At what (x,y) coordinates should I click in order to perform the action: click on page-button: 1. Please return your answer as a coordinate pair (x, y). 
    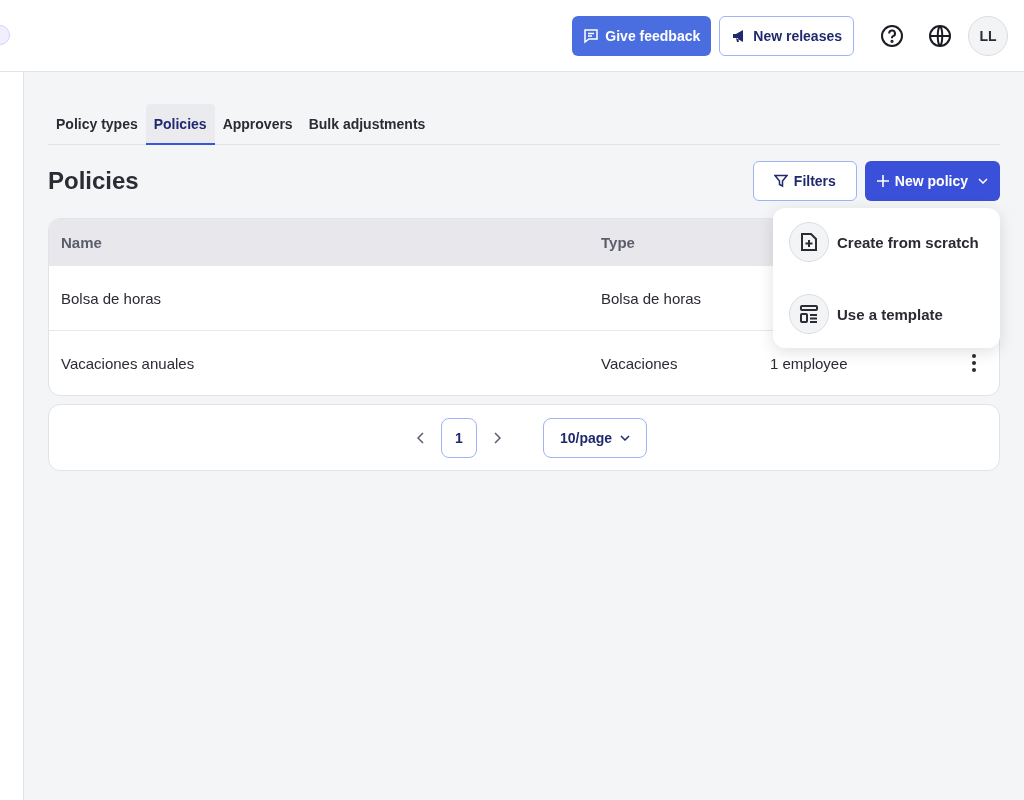
    Looking at the image, I should click on (458, 437).